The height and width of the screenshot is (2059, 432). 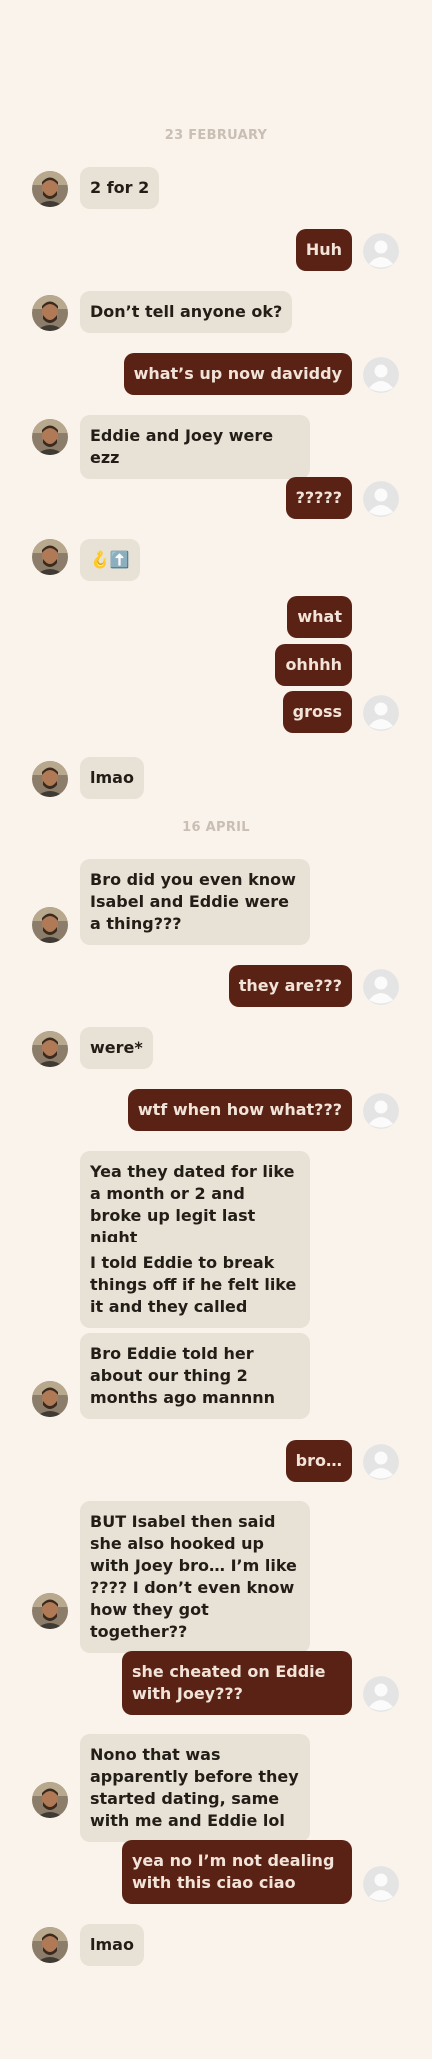 What do you see at coordinates (239, 1110) in the screenshot?
I see `message-bubble-outgoing: wtf when how what???` at bounding box center [239, 1110].